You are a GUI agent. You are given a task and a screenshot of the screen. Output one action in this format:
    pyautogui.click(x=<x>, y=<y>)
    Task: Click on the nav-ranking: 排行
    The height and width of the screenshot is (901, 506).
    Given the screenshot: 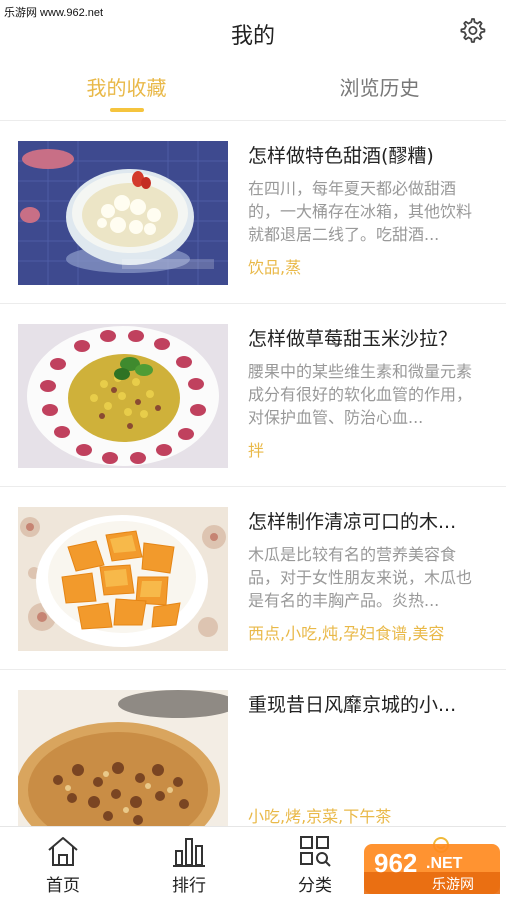 What is the action you would take?
    pyautogui.click(x=189, y=864)
    